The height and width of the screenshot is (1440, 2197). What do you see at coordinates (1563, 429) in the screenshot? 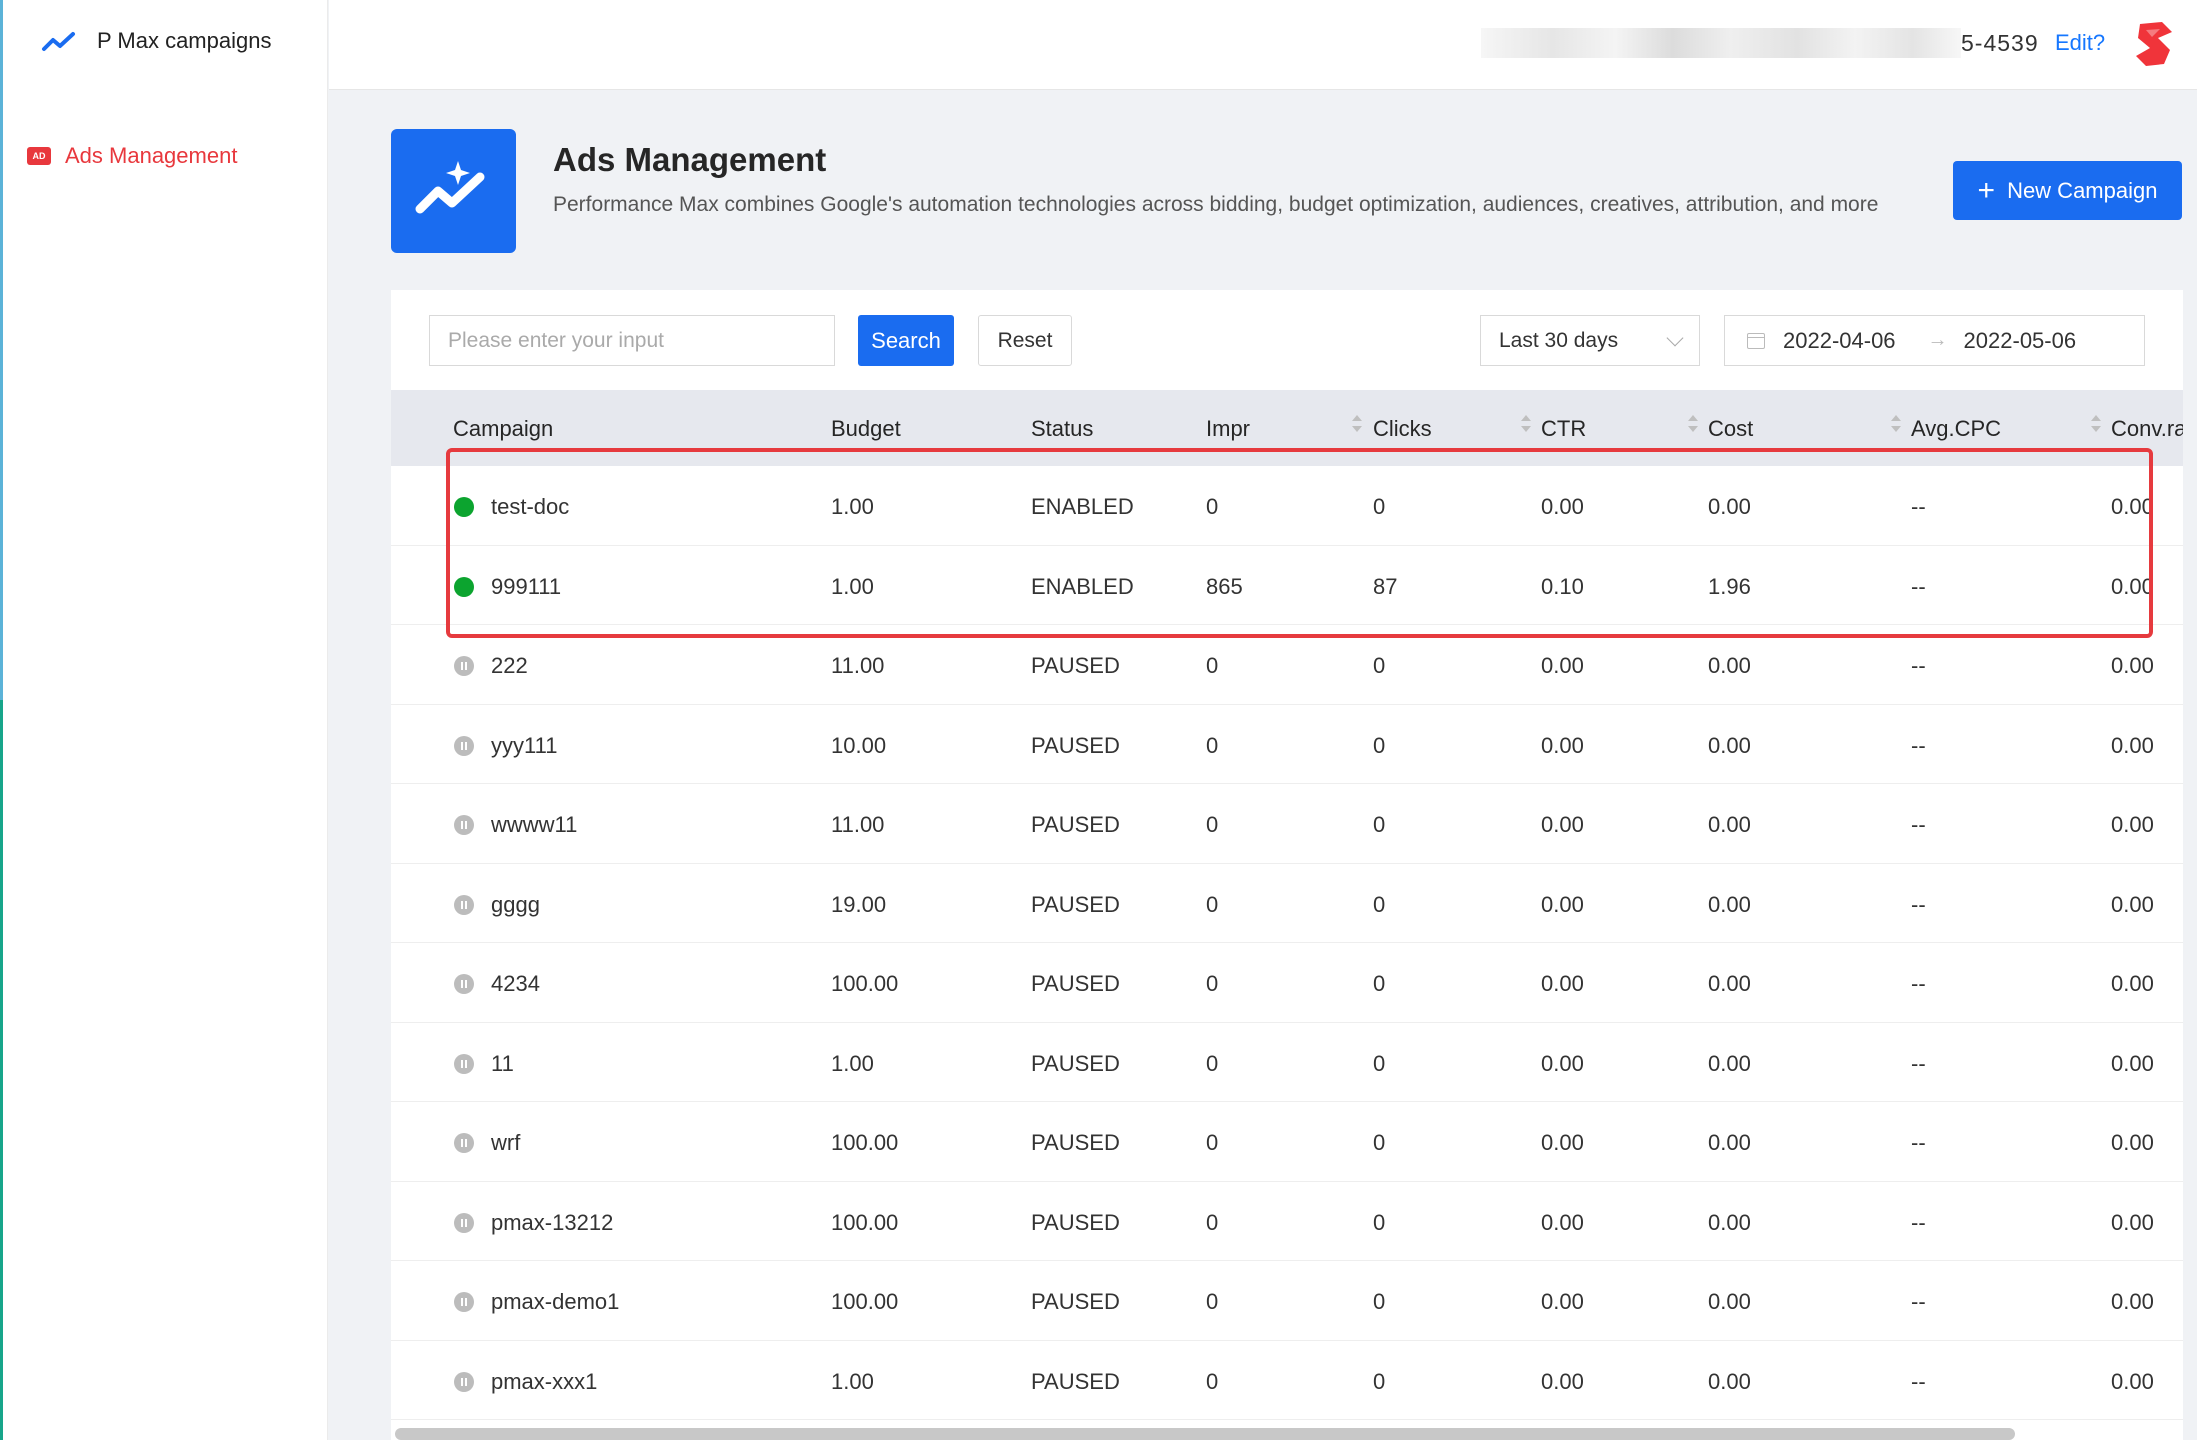
I see `column-header-ctr: CTR` at bounding box center [1563, 429].